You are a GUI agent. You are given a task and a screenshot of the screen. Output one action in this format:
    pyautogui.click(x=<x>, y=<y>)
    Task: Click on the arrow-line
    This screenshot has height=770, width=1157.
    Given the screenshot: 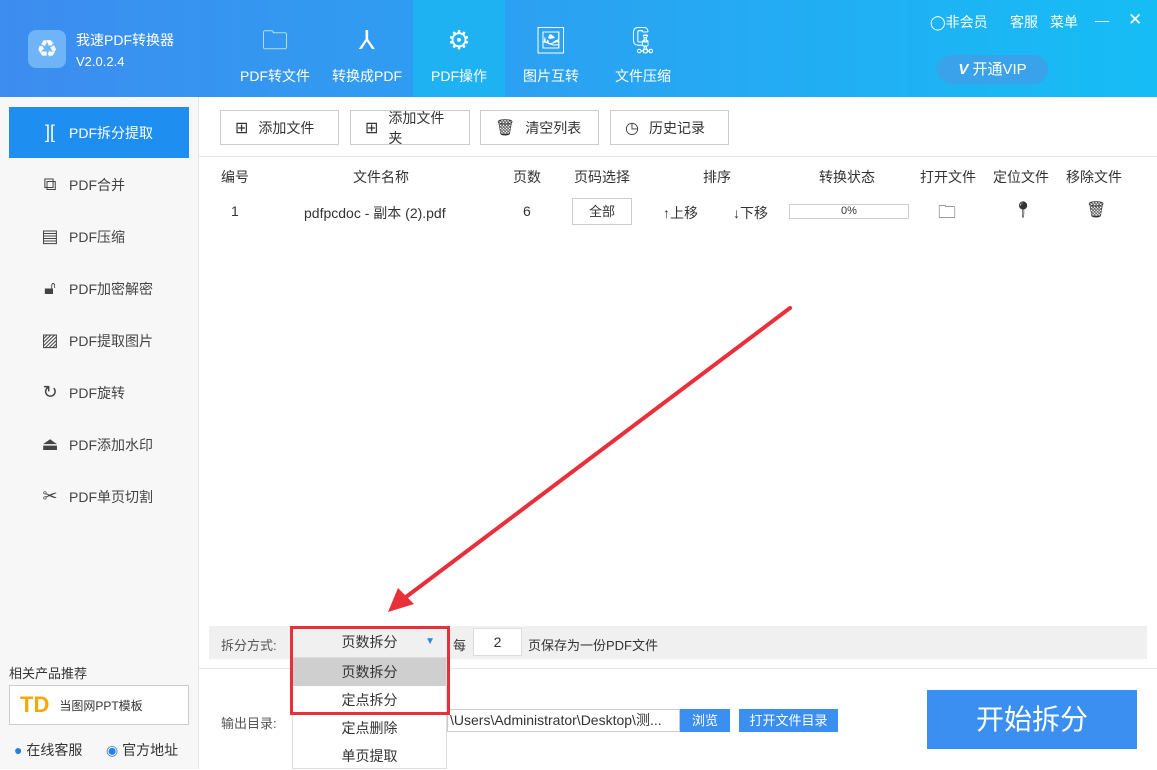 What is the action you would take?
    pyautogui.click(x=596, y=454)
    